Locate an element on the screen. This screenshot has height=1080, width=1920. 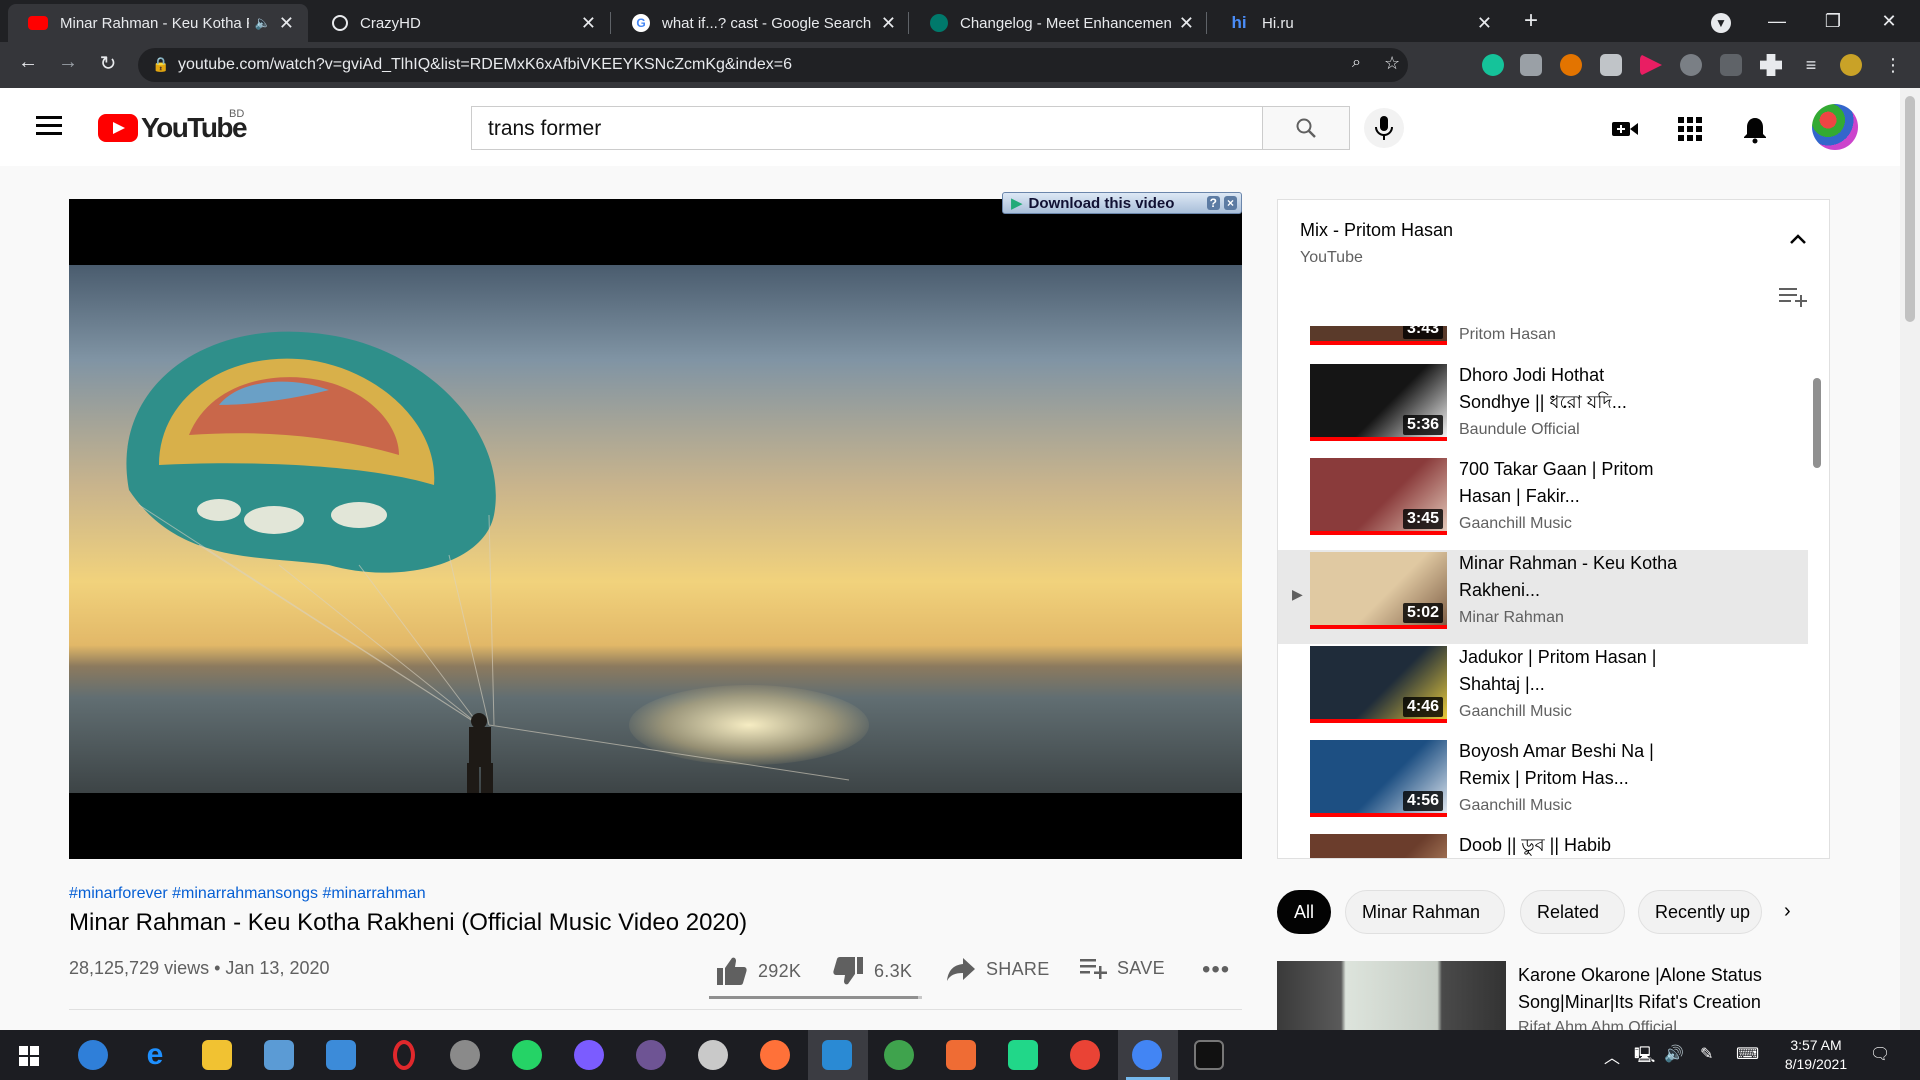
dislike-button: 6.3K is located at coordinates (872, 971).